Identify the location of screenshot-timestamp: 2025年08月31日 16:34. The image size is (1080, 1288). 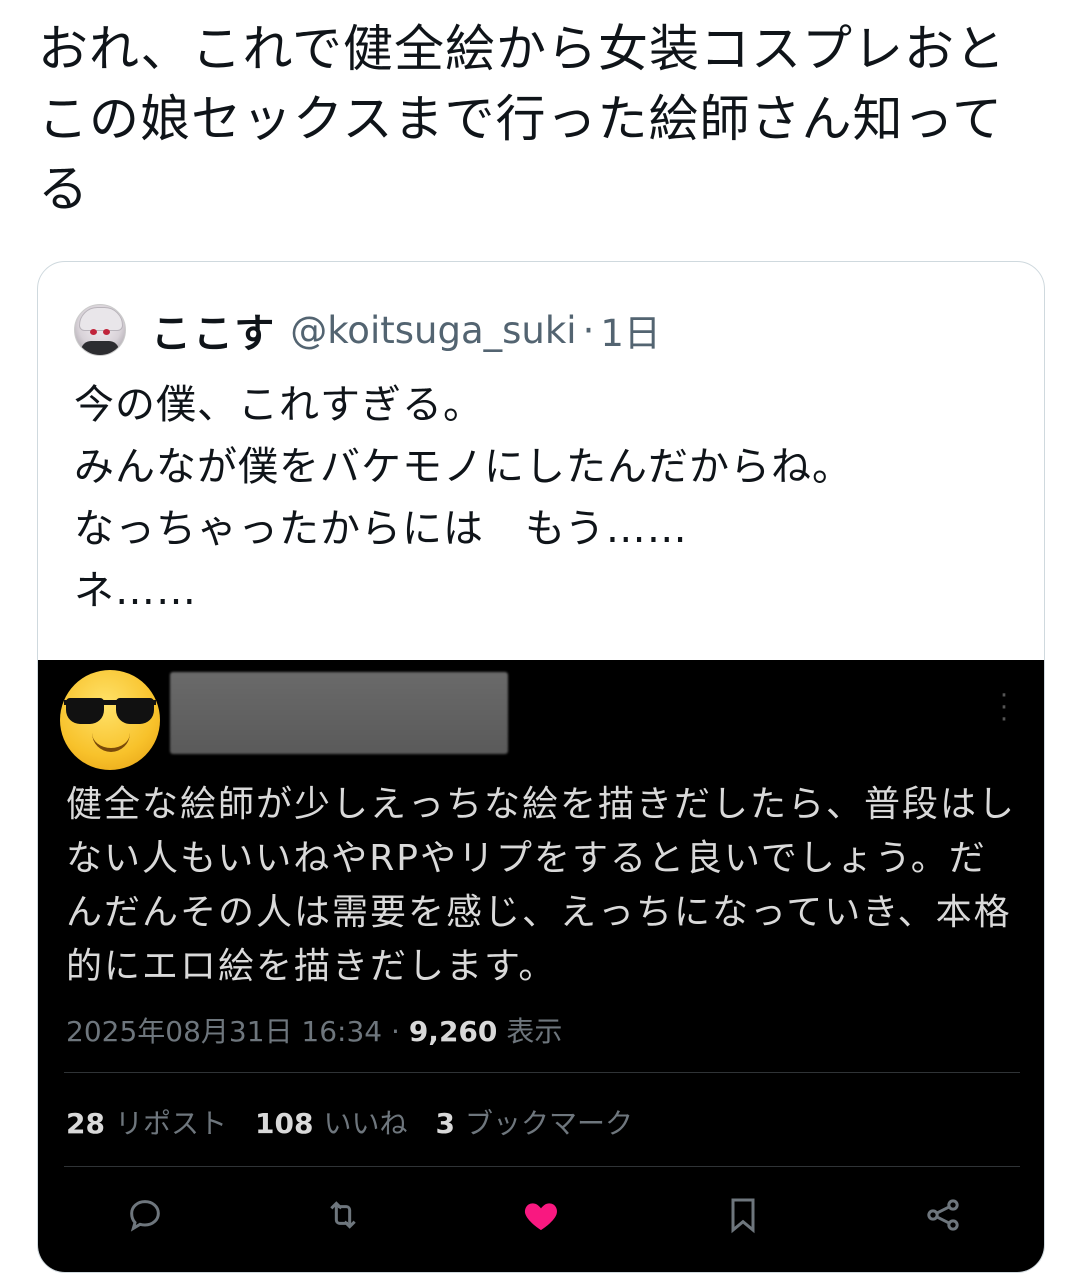
(224, 1031).